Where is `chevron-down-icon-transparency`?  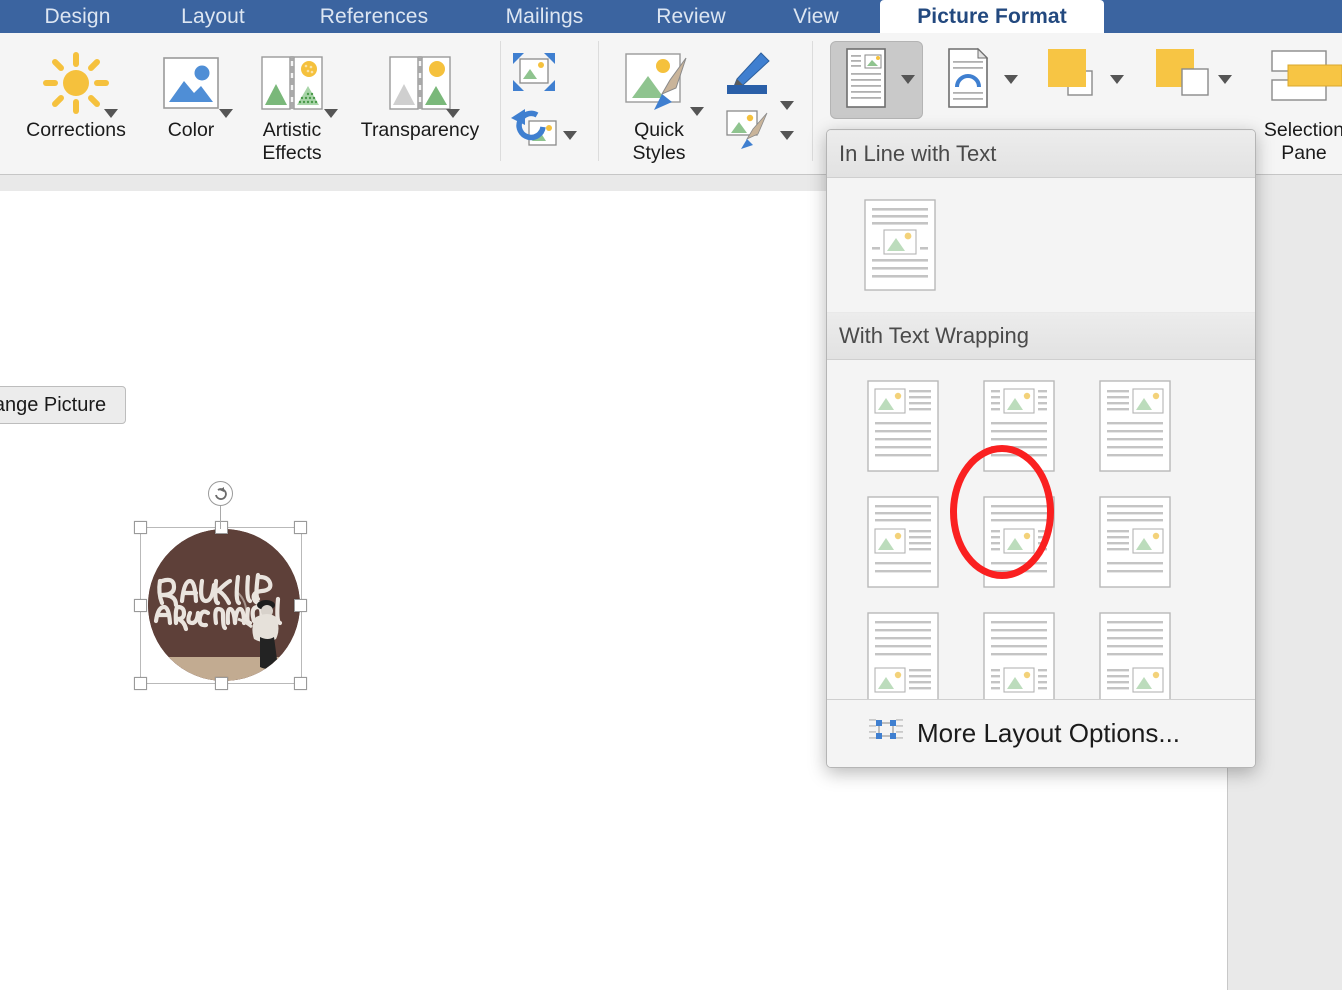
chevron-down-icon-transparency is located at coordinates (453, 113).